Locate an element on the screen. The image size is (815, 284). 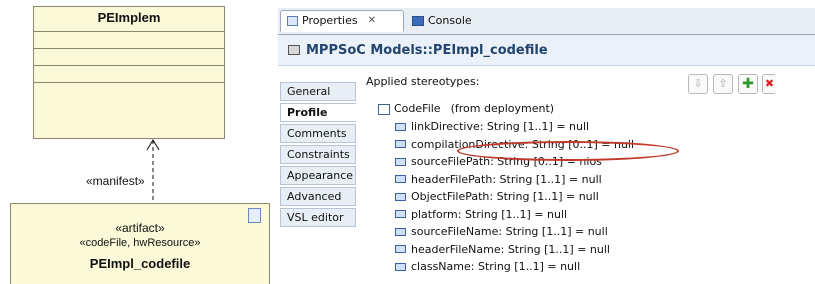
tab-properties-label: Properties is located at coordinates (330, 20).